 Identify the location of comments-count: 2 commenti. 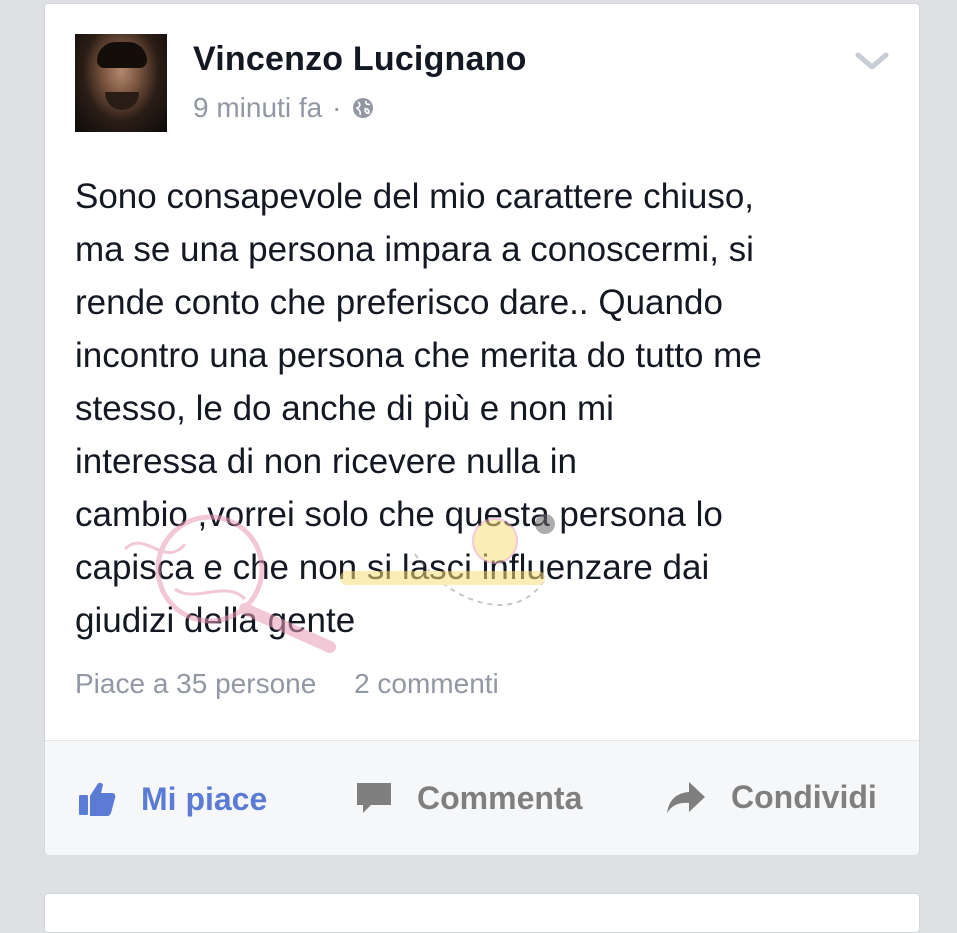
(426, 683).